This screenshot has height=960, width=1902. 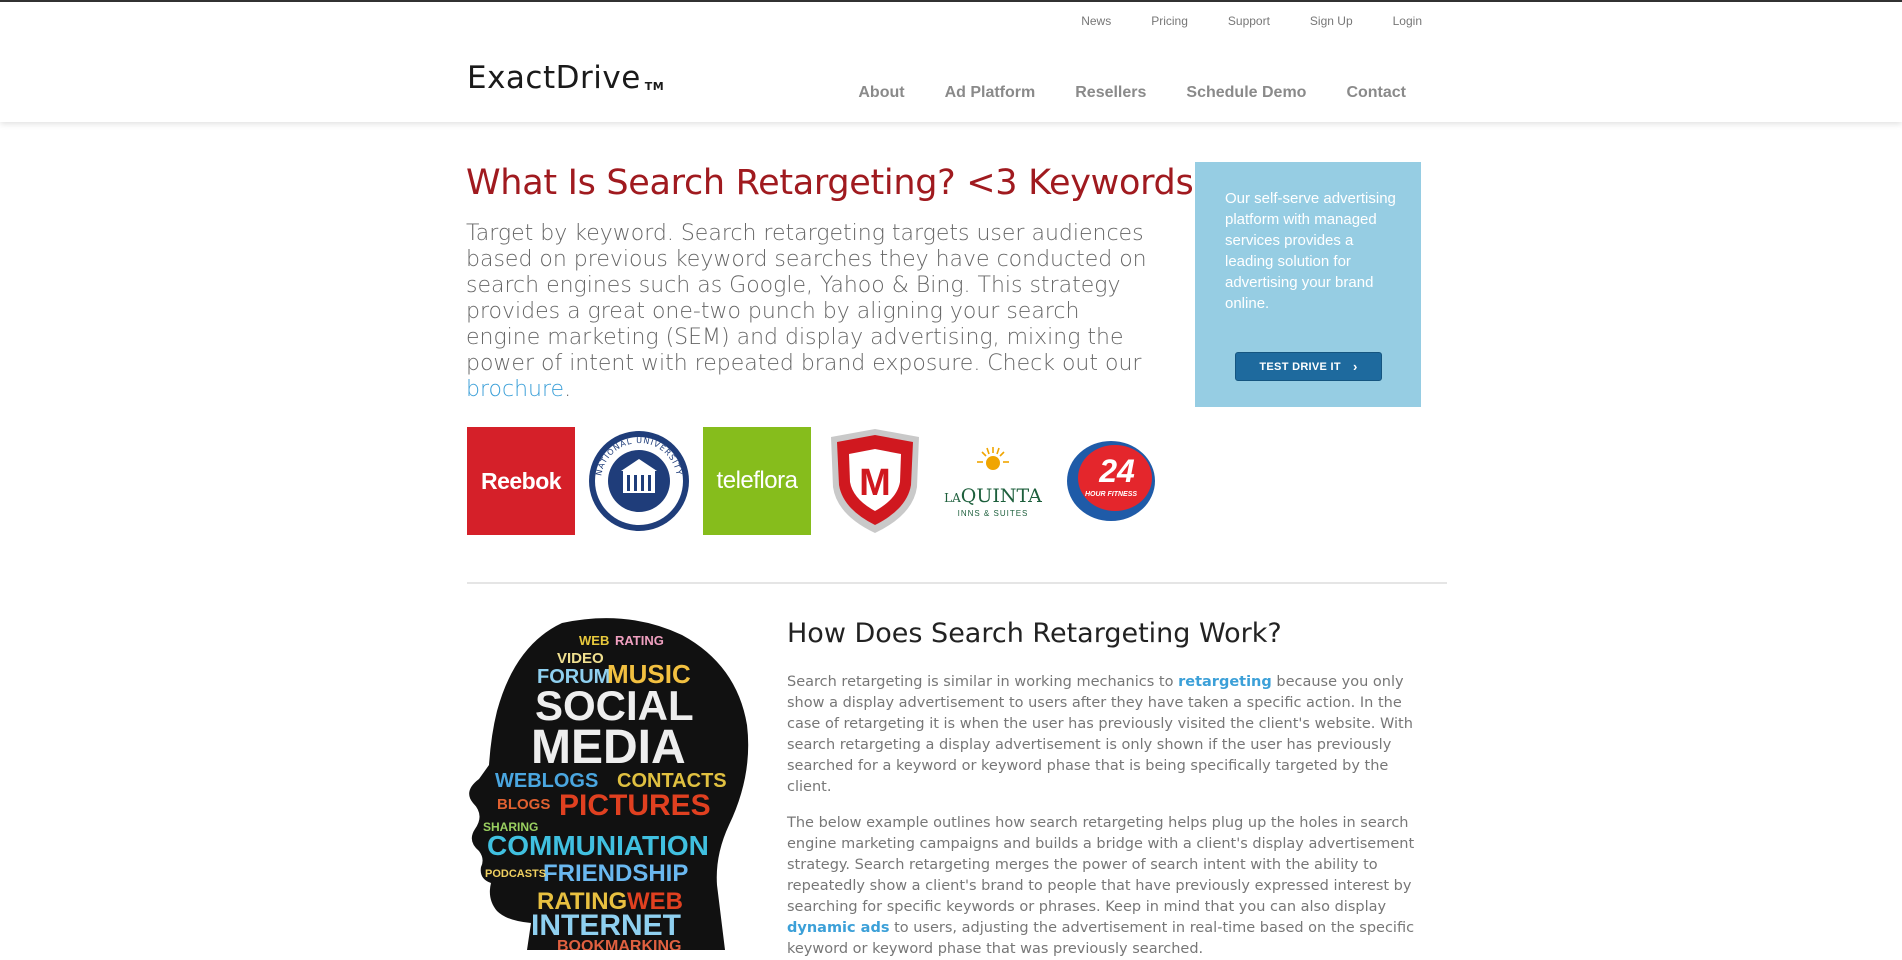 I want to click on mcafee-logo: M, so click(x=875, y=481).